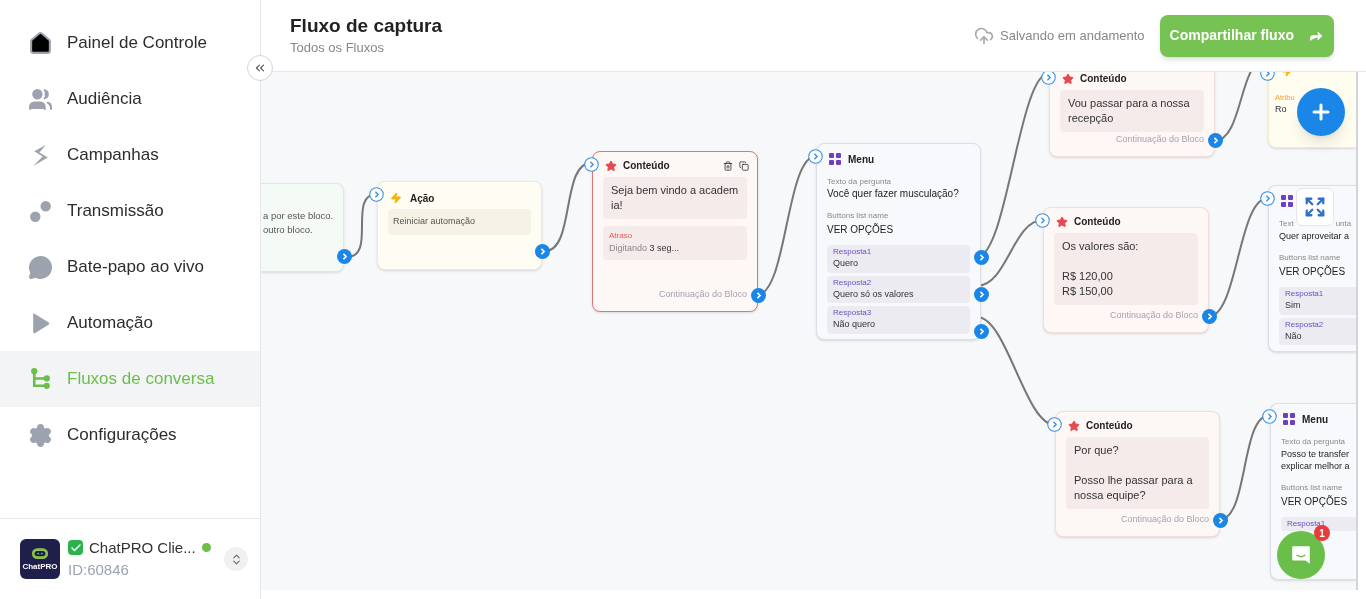 This screenshot has width=1366, height=599. Describe the element at coordinates (853, 282) in the screenshot. I see `response-label: Resposta2` at that location.